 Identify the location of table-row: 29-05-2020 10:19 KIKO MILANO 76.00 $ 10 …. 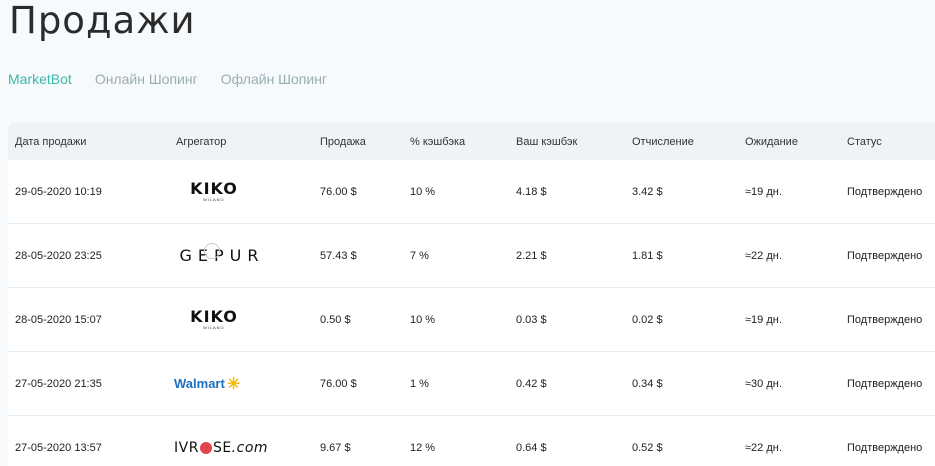
(471, 192).